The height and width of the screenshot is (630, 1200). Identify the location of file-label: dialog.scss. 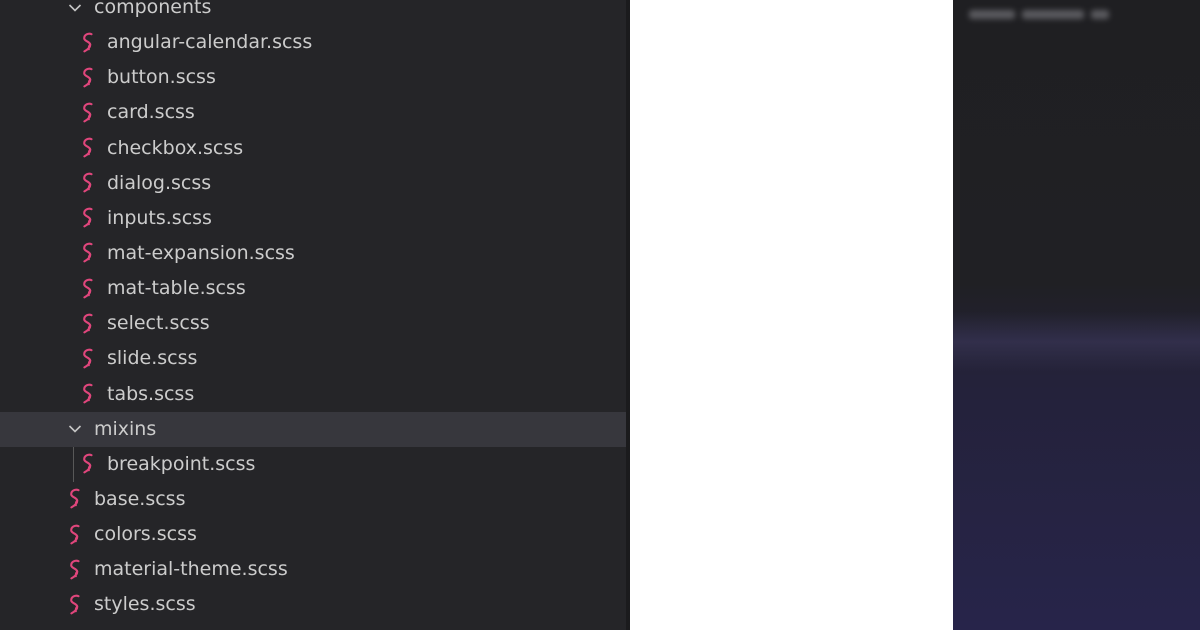
(159, 182).